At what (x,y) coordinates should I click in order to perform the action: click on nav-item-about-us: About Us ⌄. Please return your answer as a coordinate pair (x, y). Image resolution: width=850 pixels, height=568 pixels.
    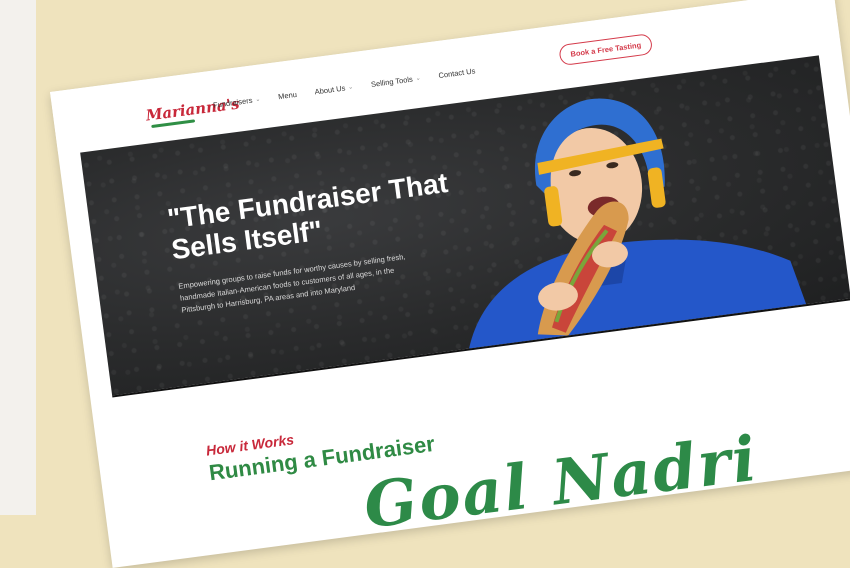
    Looking at the image, I should click on (334, 89).